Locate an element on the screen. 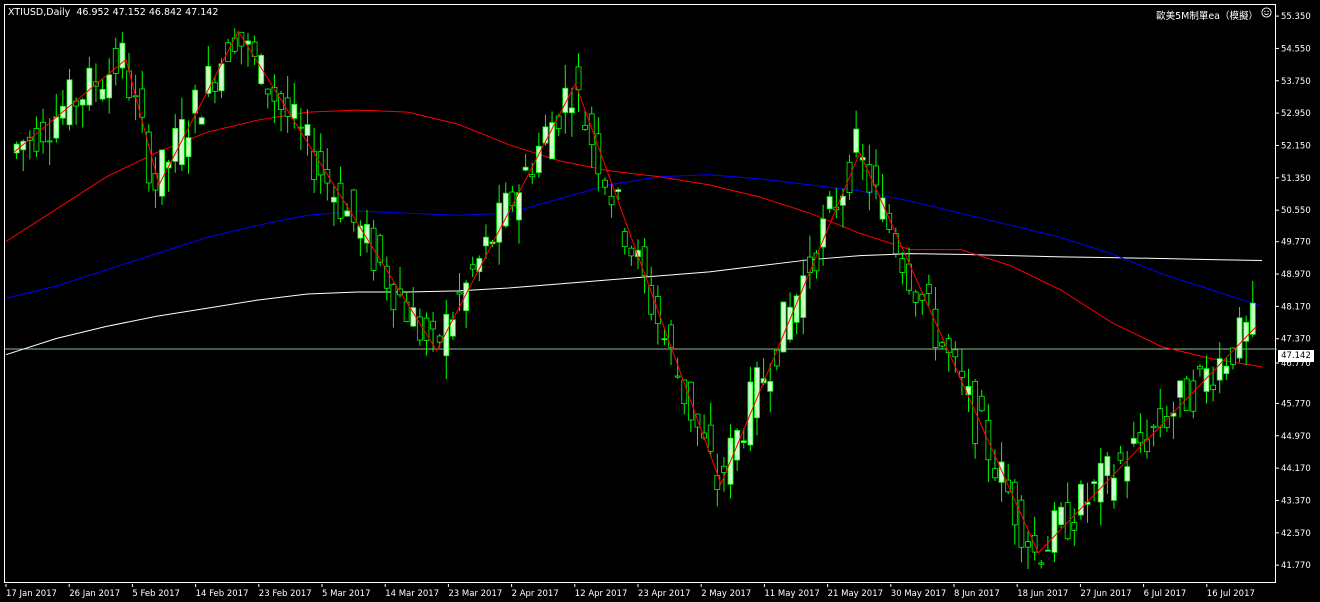 The height and width of the screenshot is (602, 1320). time-tick-label: 5 Mar 2017 is located at coordinates (346, 594).